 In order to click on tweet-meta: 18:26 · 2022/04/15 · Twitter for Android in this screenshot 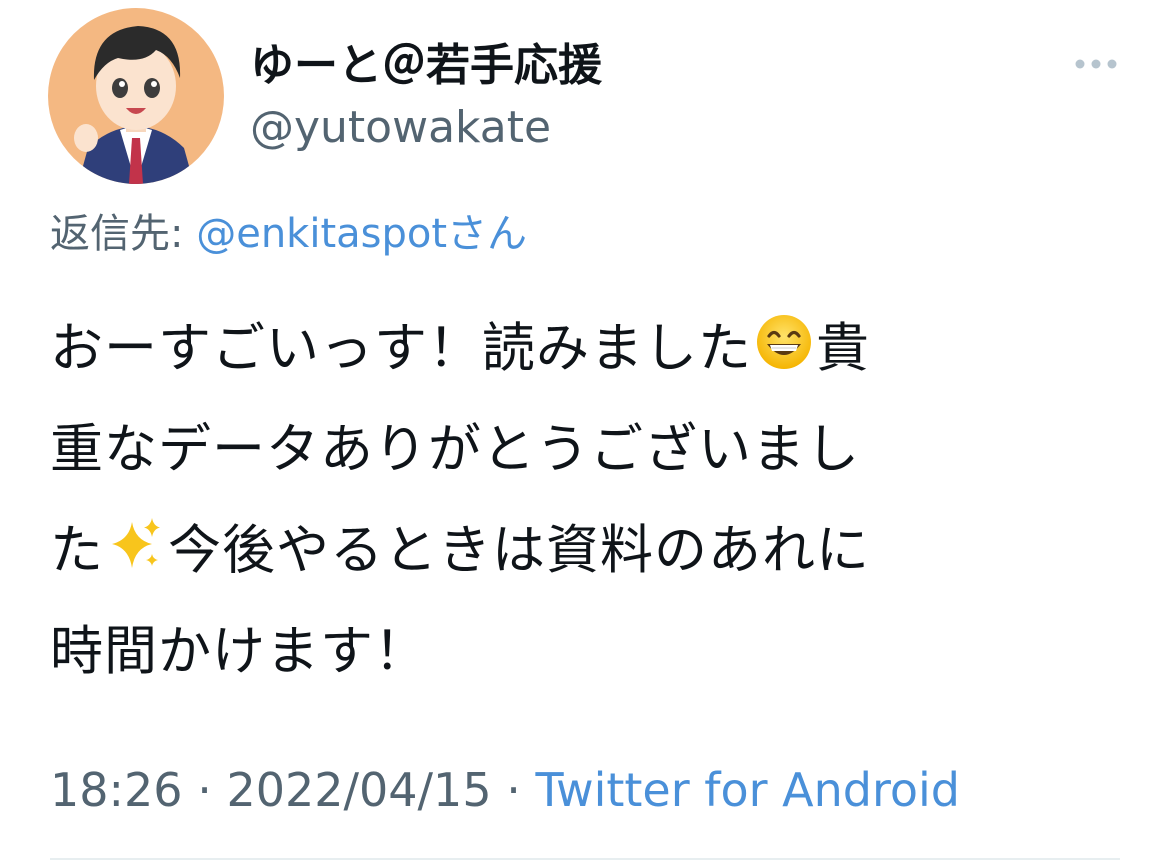, I will do `click(505, 790)`.